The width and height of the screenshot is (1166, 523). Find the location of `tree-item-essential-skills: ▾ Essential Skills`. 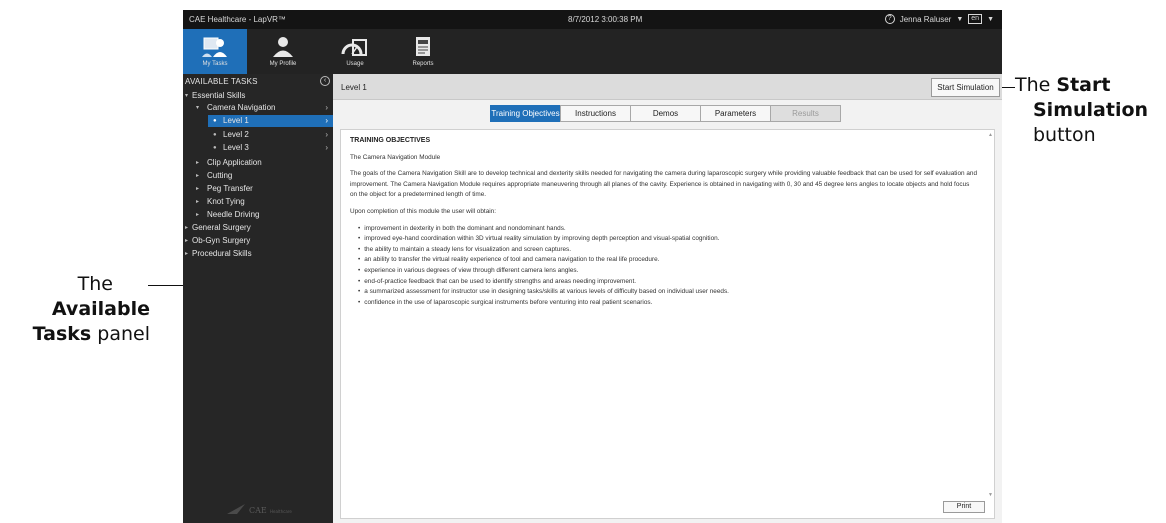

tree-item-essential-skills: ▾ Essential Skills is located at coordinates (258, 96).